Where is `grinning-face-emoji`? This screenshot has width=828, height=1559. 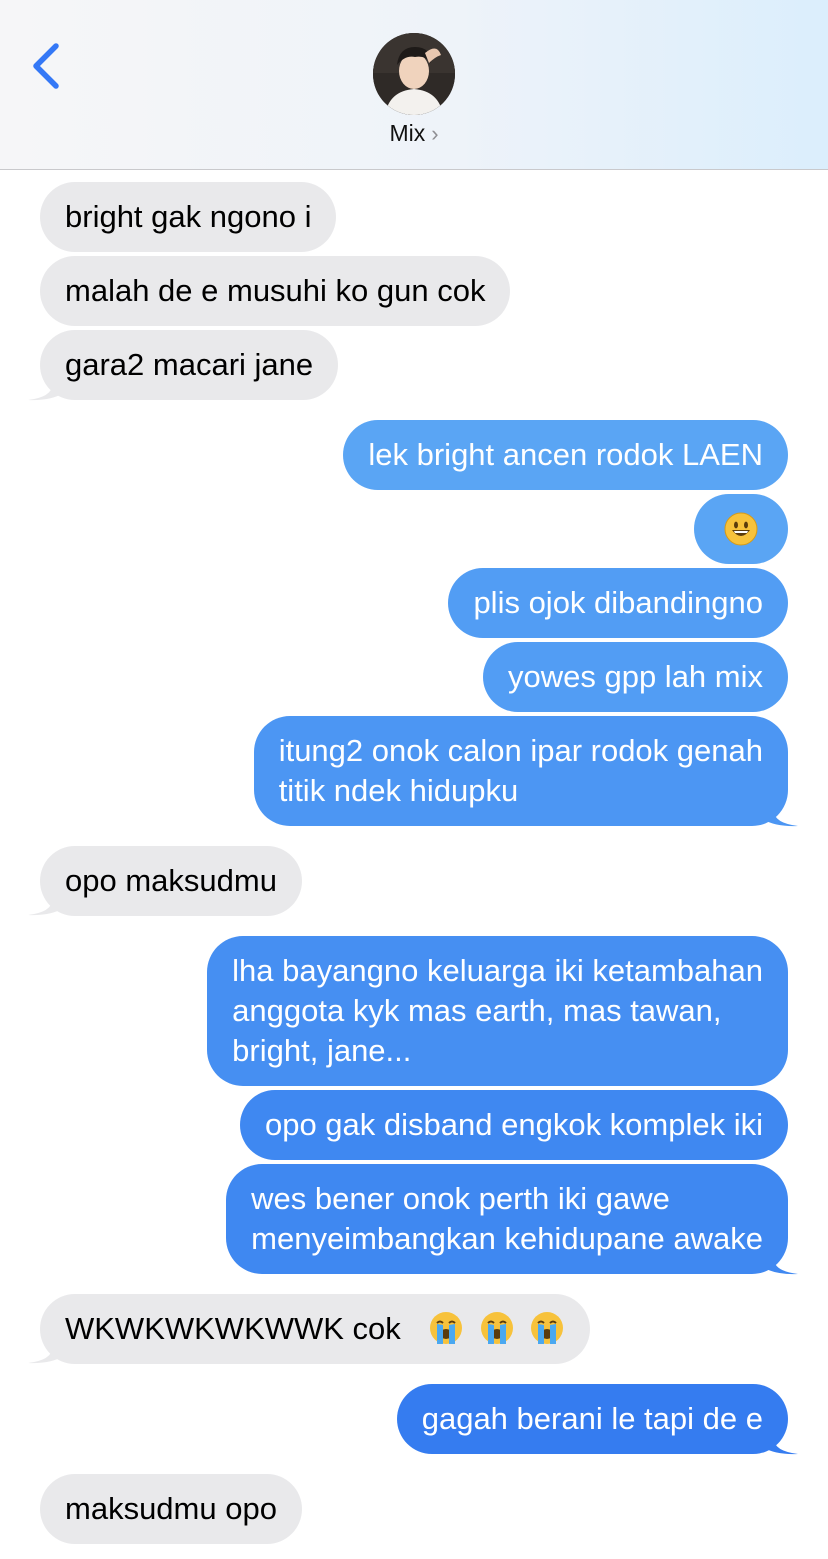 grinning-face-emoji is located at coordinates (741, 529).